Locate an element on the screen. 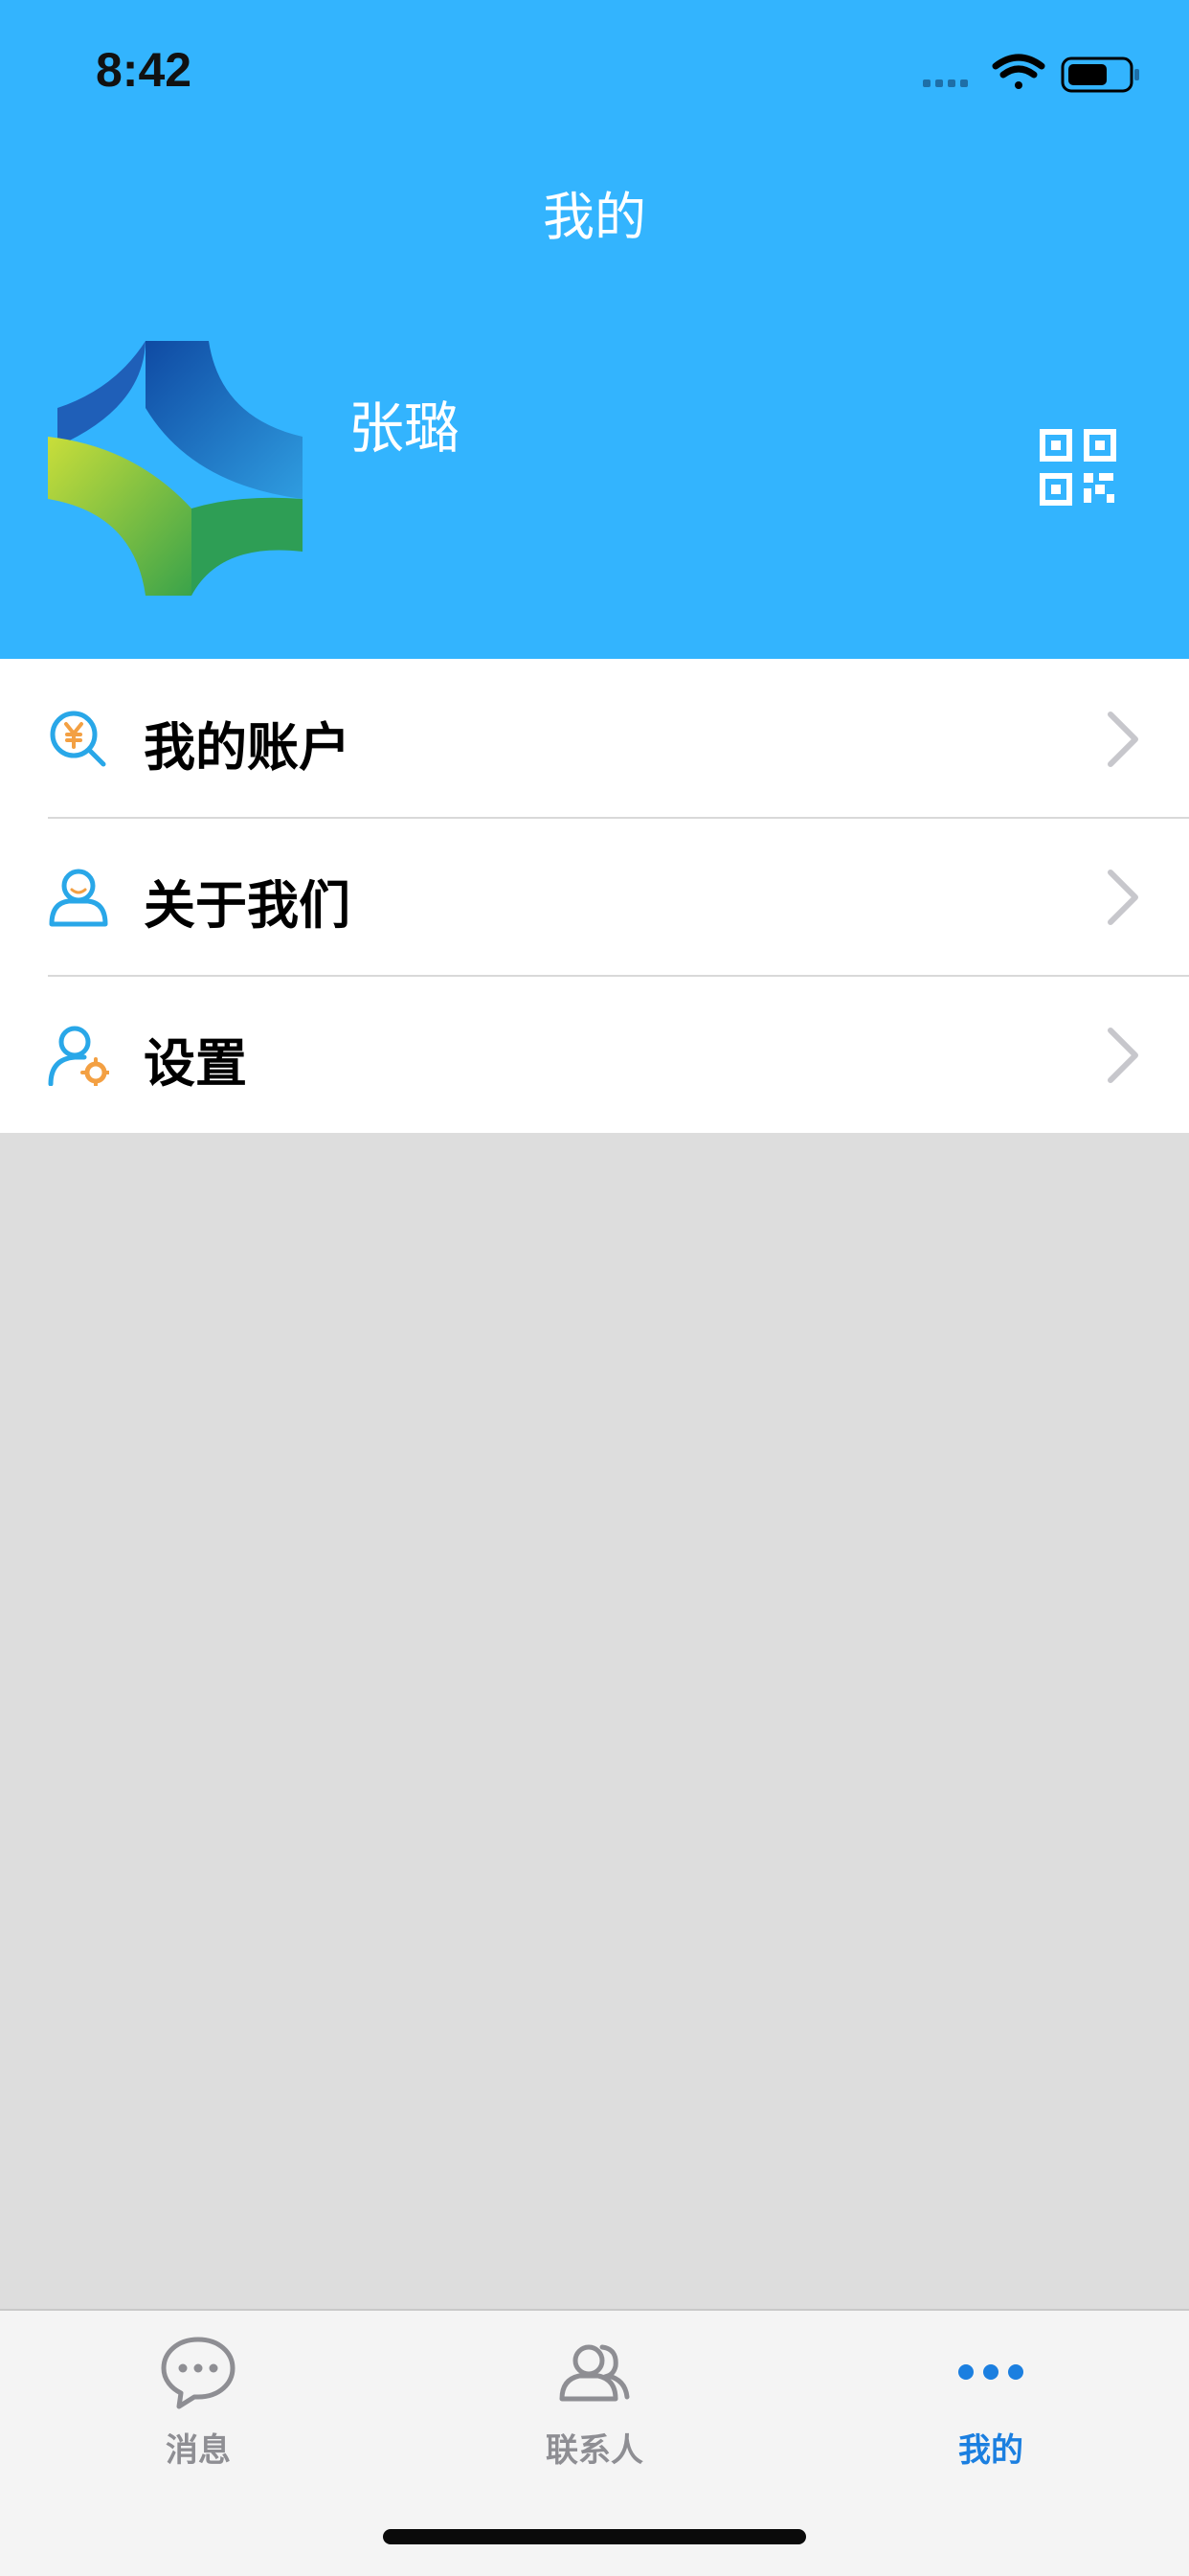 Image resolution: width=1189 pixels, height=2576 pixels. menu-item-about-us: 关于我们 is located at coordinates (594, 896).